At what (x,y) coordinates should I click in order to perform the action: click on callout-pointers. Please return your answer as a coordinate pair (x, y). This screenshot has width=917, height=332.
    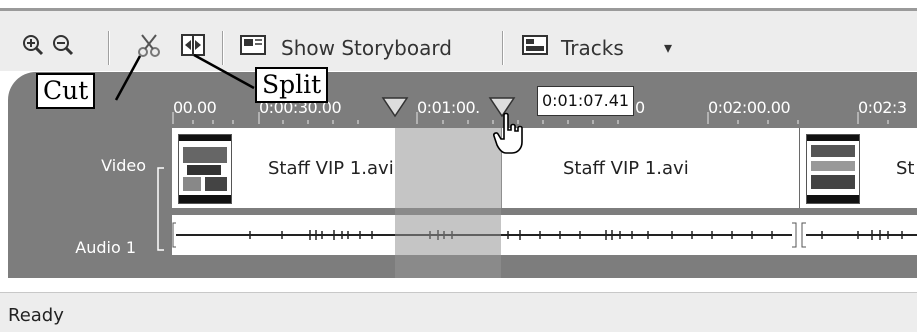
    Looking at the image, I should click on (184, 77).